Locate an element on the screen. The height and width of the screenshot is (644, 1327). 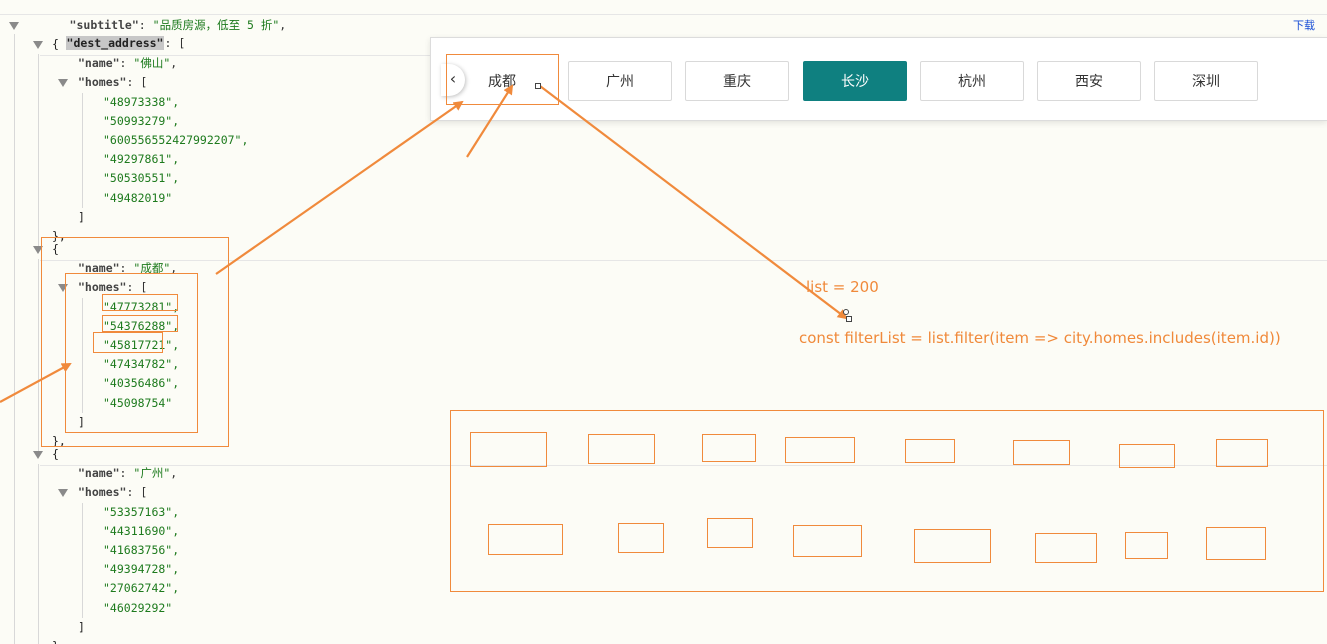
arrow-tab-to-filter is located at coordinates (693, 202).